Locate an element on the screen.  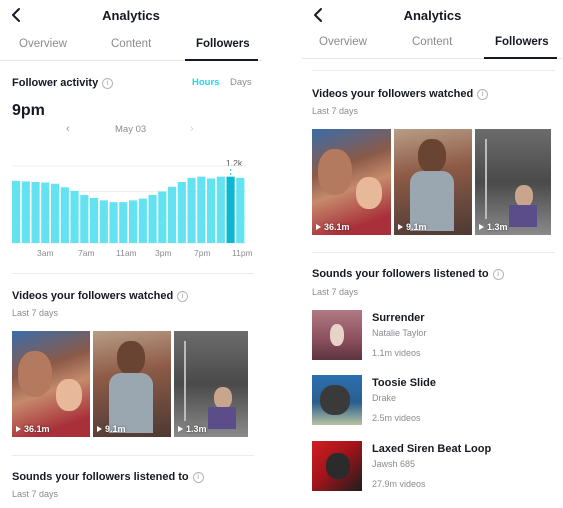
x-tick-label: 11pm is located at coordinates (242, 253).